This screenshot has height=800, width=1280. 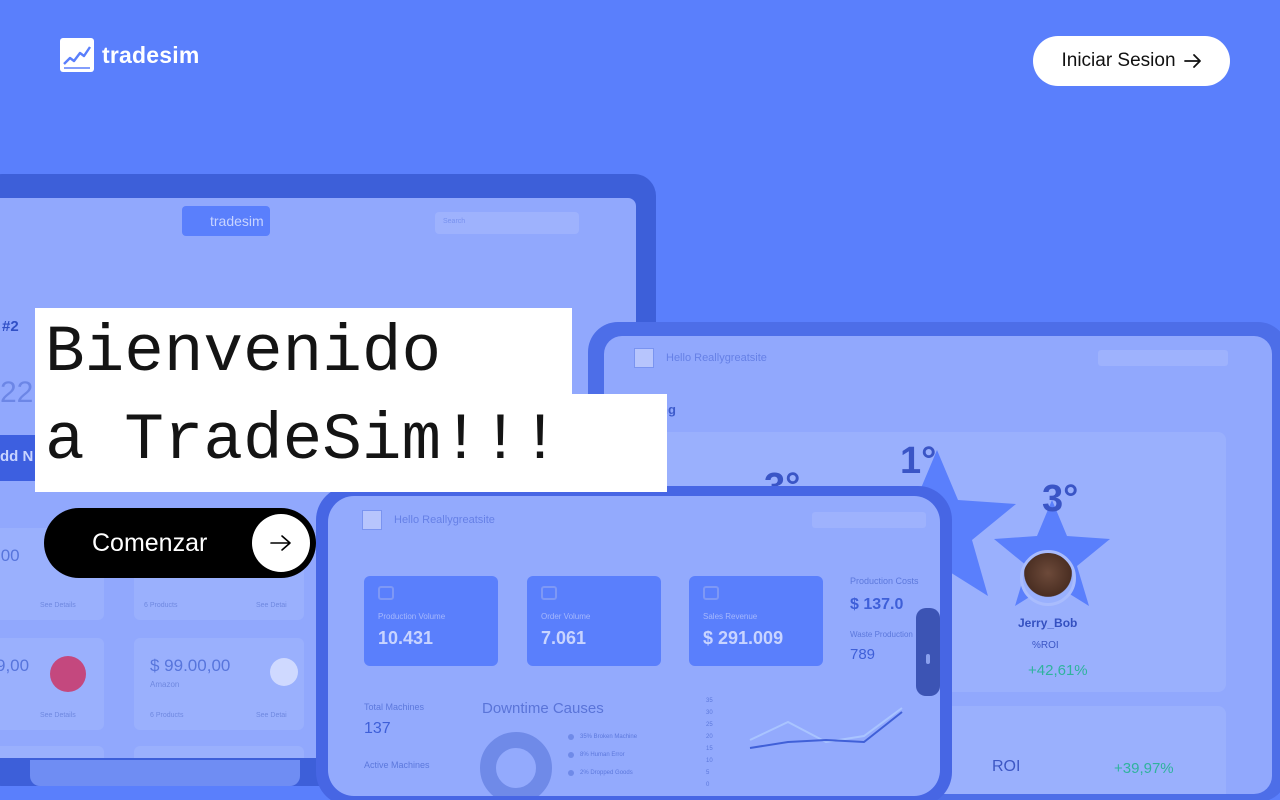 I want to click on total-machines-label: Total Machines, so click(x=394, y=707).